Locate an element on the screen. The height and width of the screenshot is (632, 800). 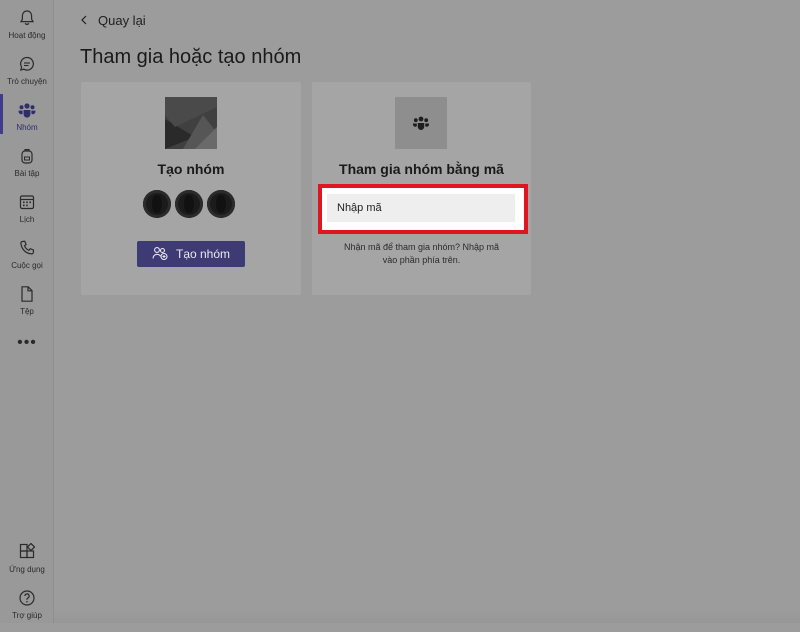
file-icon is located at coordinates (27, 294).